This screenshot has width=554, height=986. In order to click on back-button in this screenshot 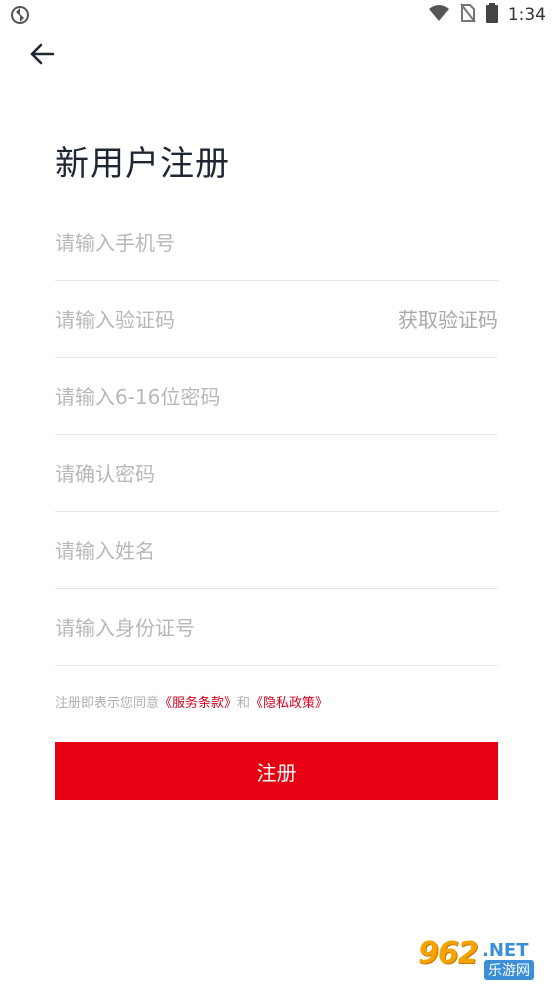, I will do `click(42, 56)`.